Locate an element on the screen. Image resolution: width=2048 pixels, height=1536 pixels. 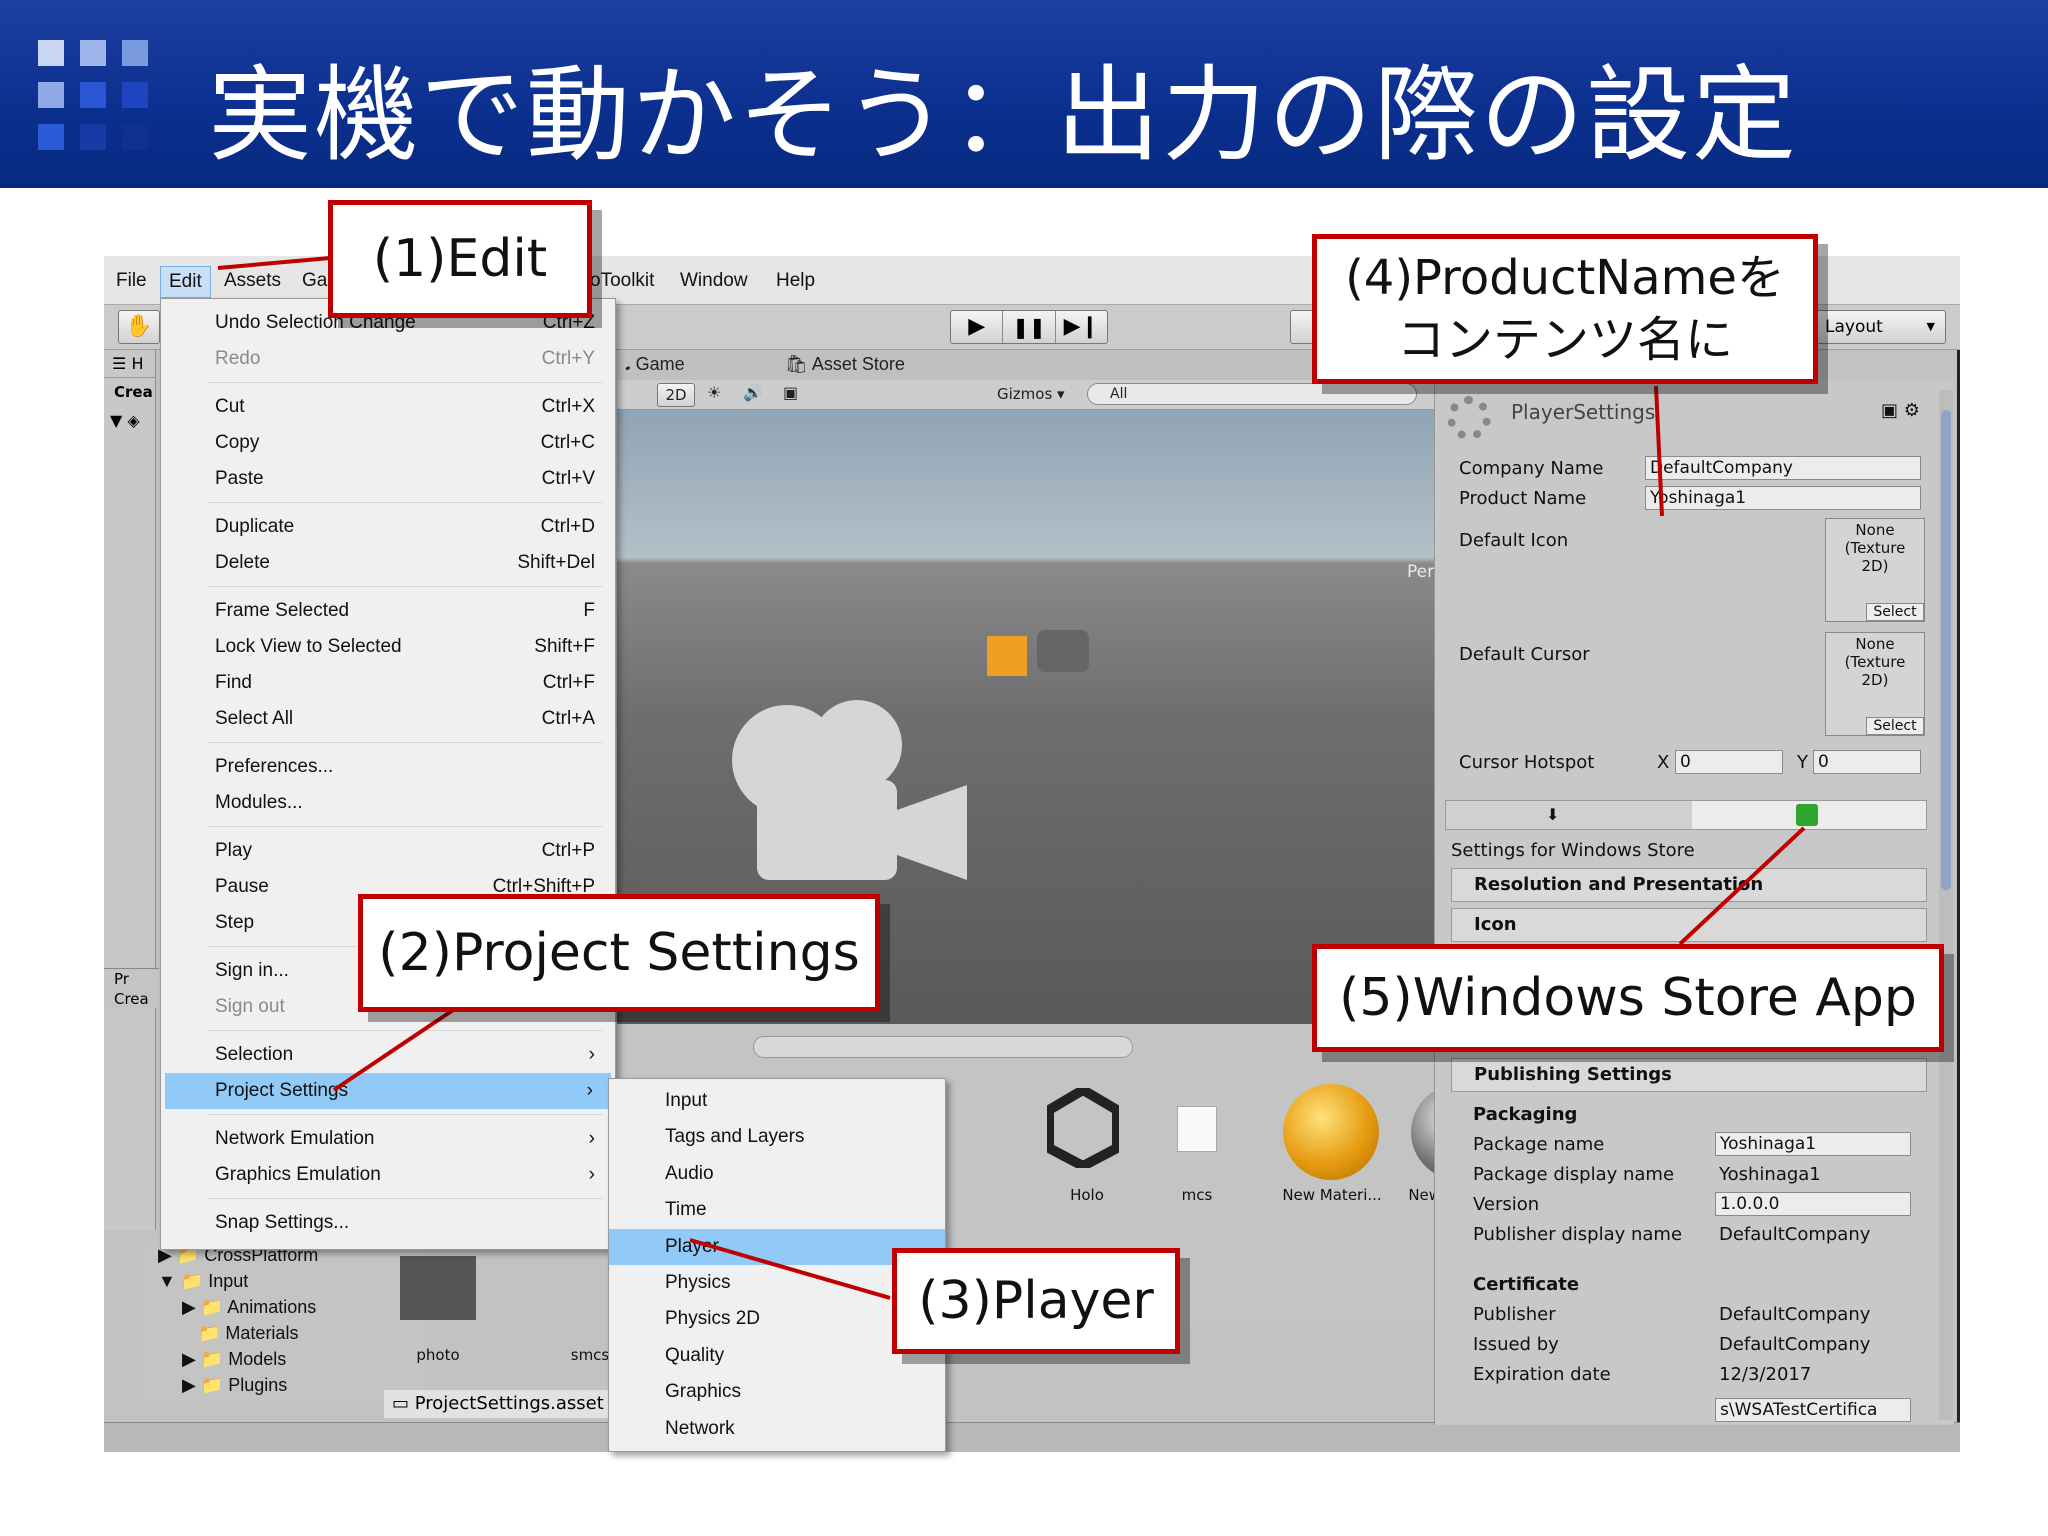
connector-player is located at coordinates (790, 1269).